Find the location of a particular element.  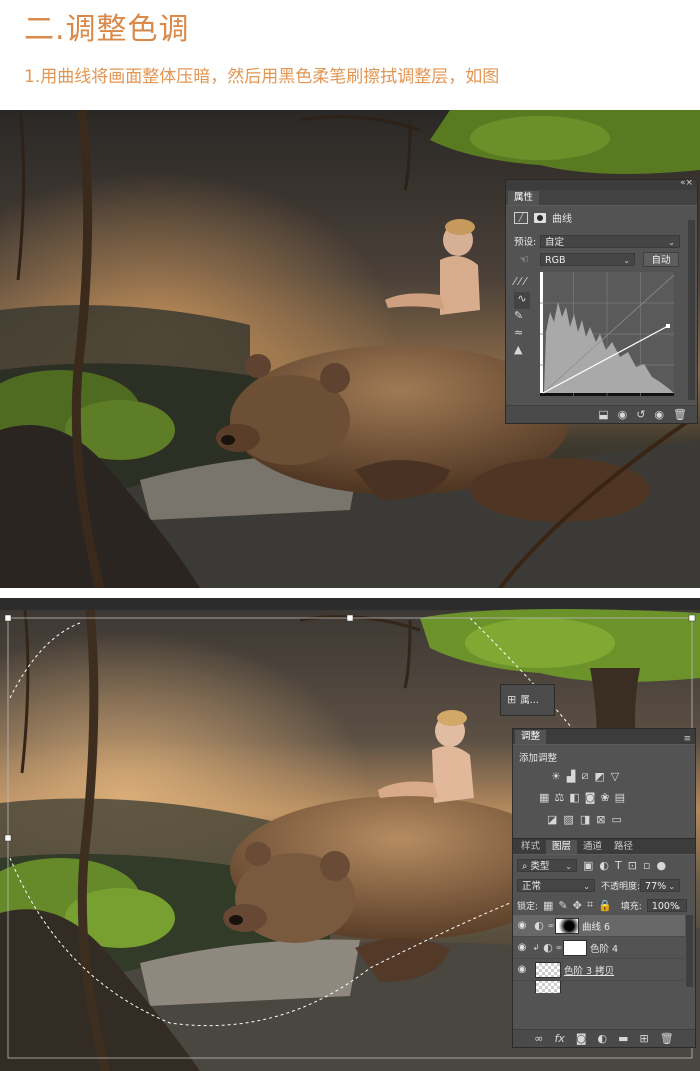

clip-to-layer-icon: ⬓ is located at coordinates (603, 414).